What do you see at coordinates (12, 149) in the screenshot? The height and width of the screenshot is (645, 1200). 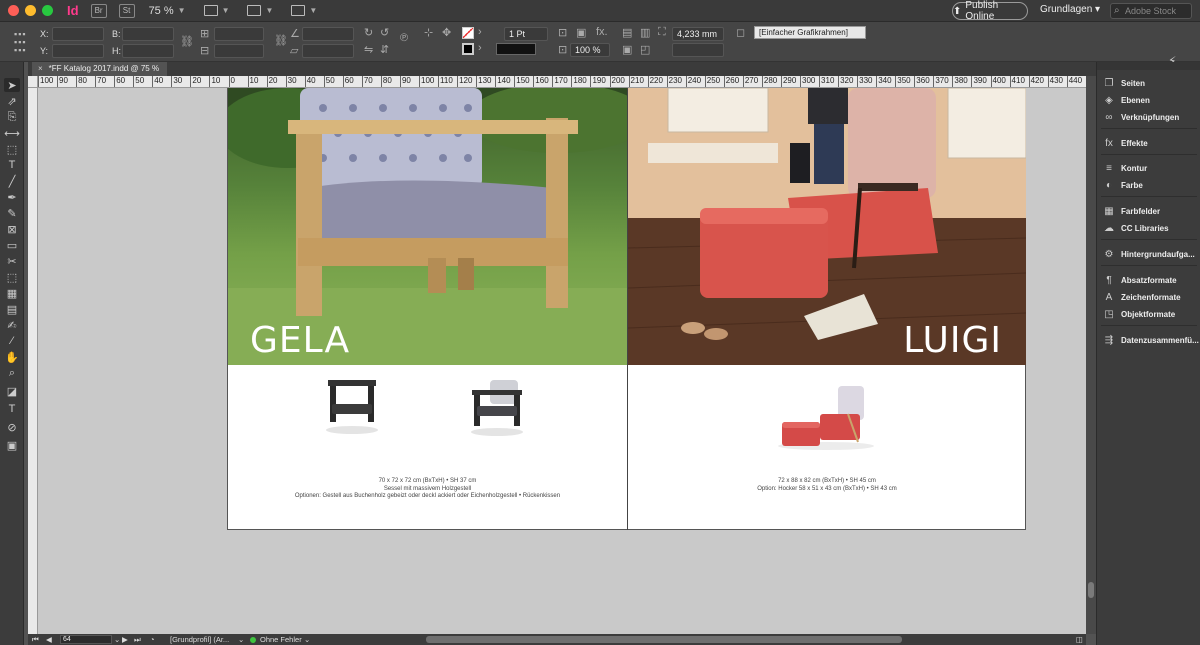 I see `content-collector-tool-icon: ⬚` at bounding box center [12, 149].